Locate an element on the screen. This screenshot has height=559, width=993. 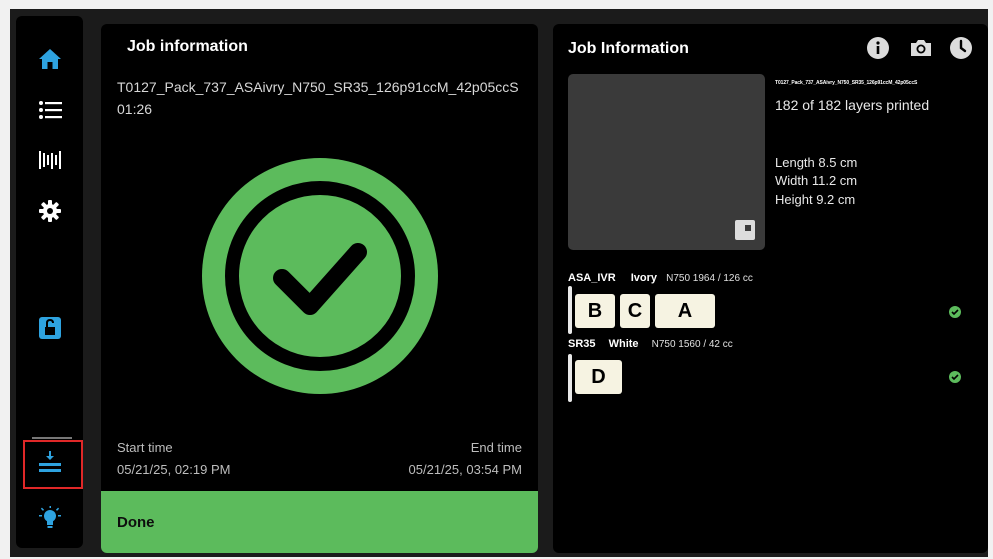
nav-materials-button is located at coordinates (49, 160).